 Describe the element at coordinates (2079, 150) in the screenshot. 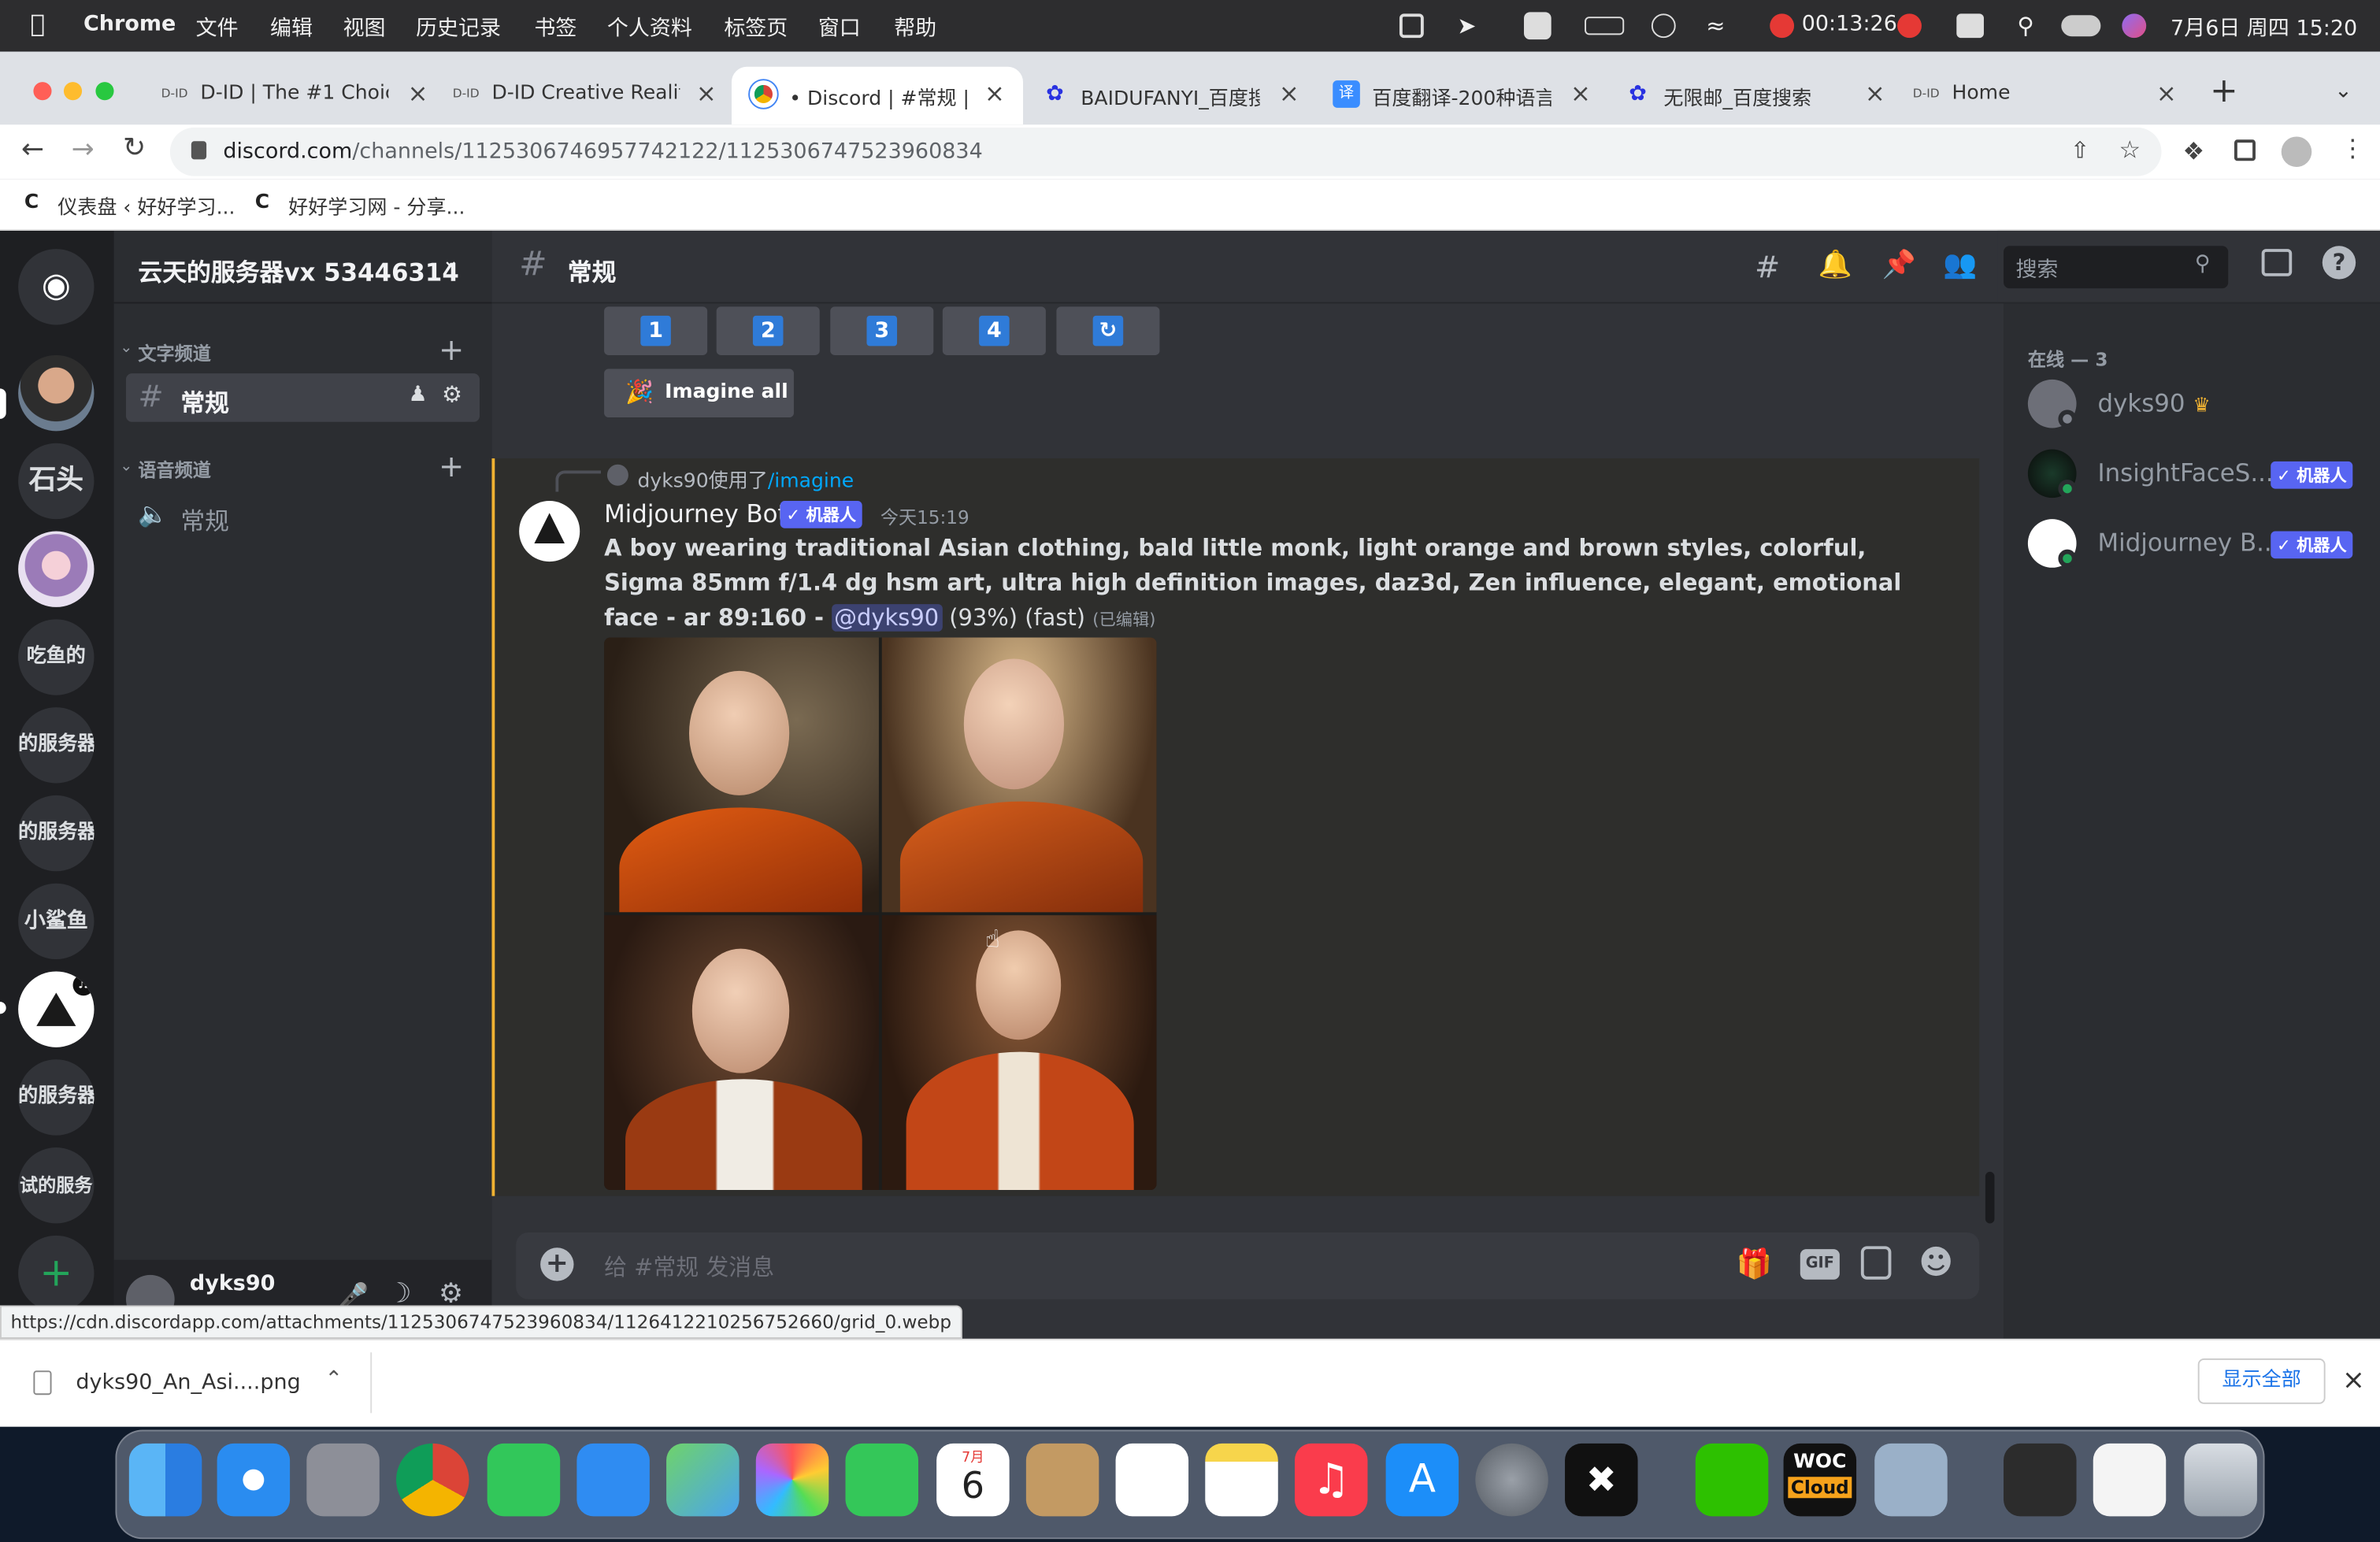

I see `share-icon: ⇧` at that location.